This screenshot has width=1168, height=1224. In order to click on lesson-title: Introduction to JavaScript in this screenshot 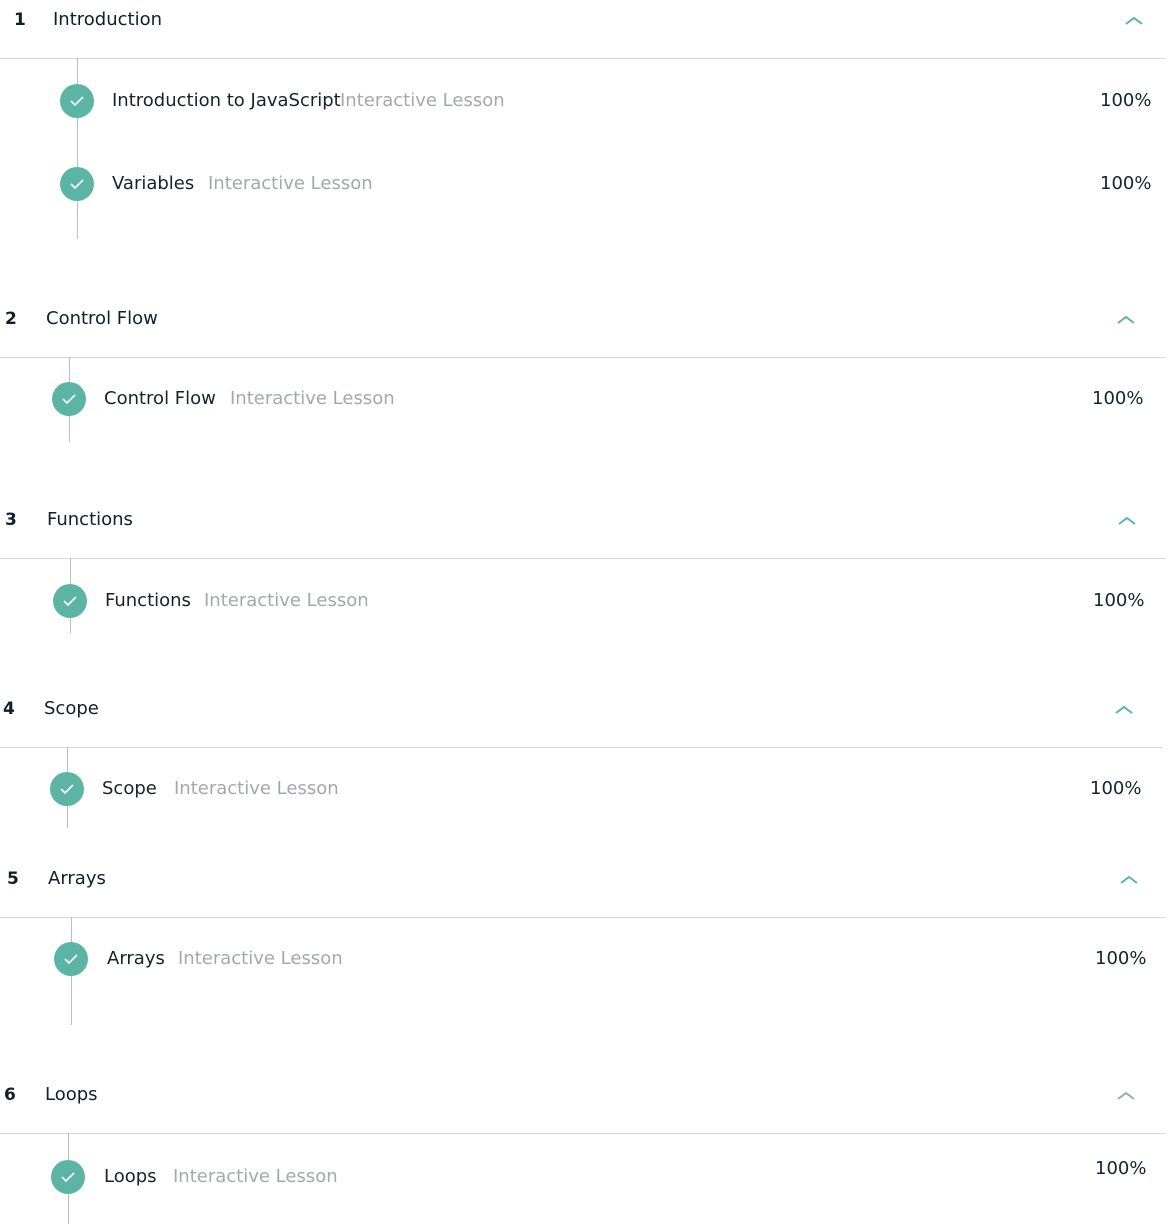, I will do `click(226, 101)`.